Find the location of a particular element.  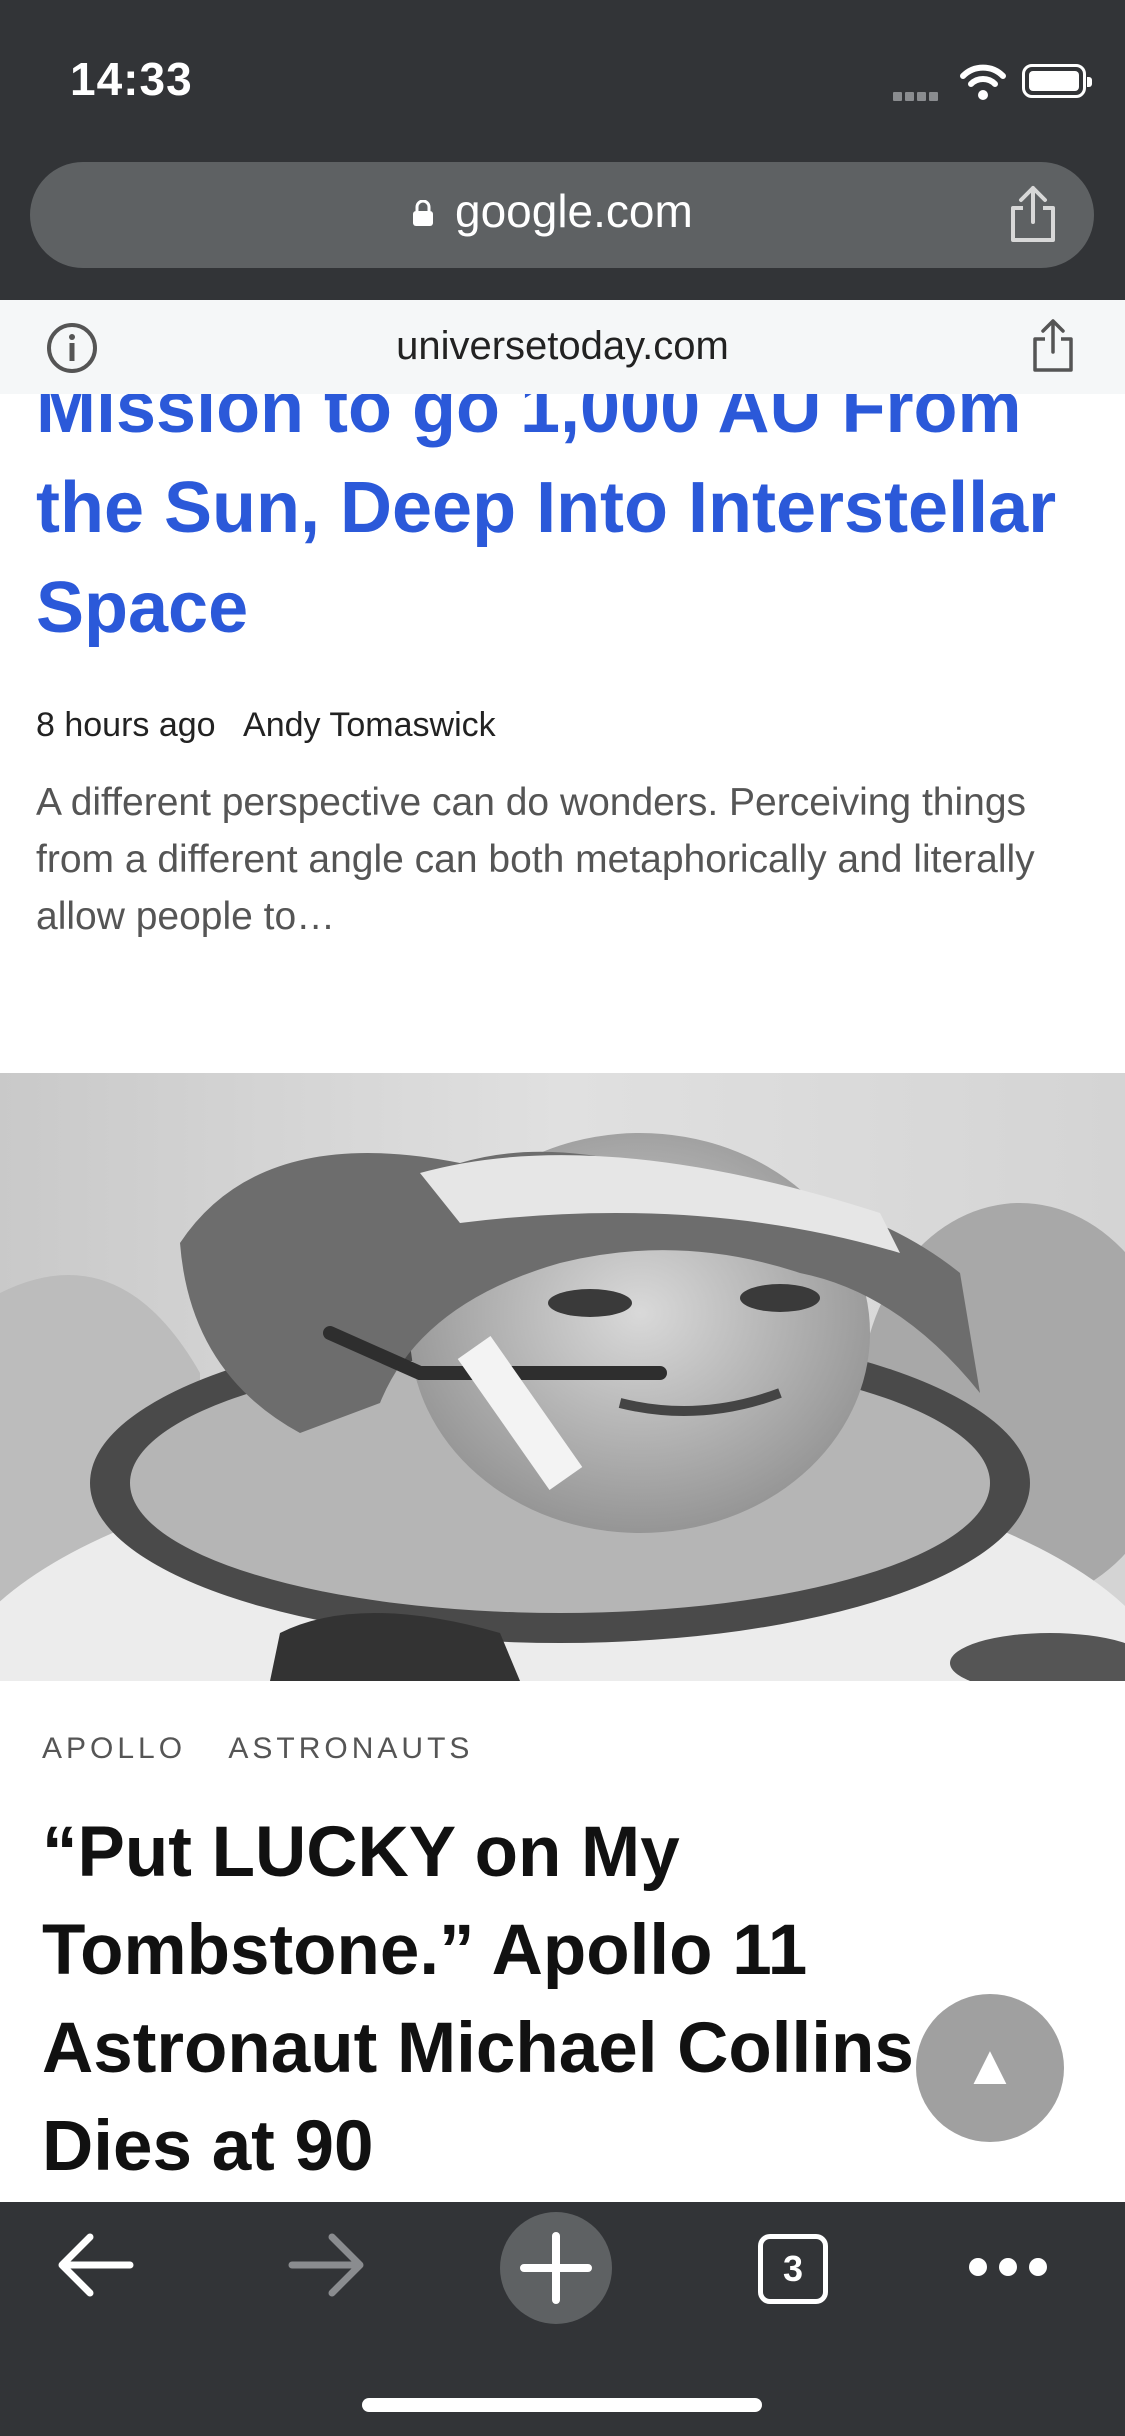

battery-icon is located at coordinates (1057, 81).